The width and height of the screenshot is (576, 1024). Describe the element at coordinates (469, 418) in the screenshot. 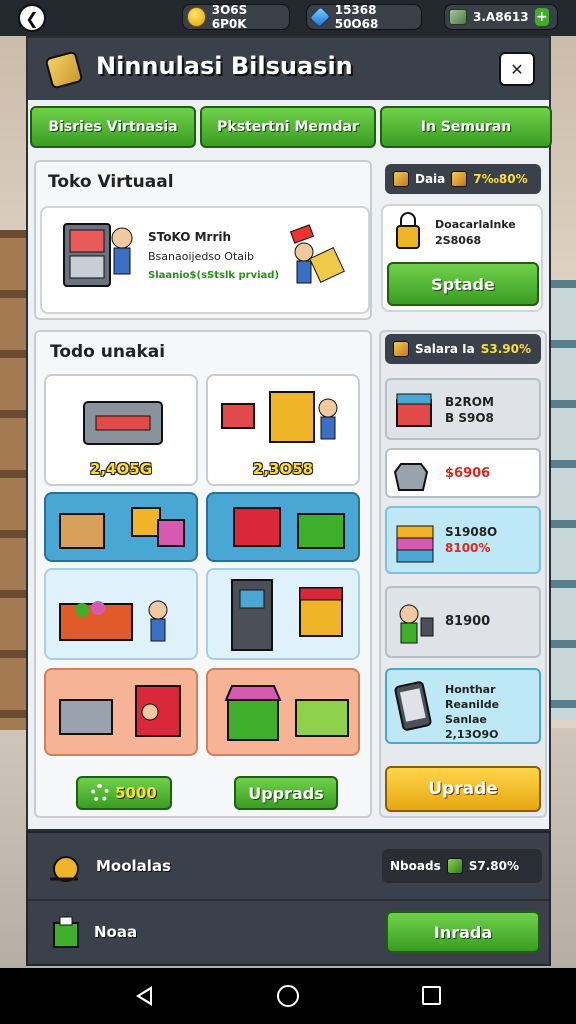

I see `side-mid-item-1-line2: B S9O8` at that location.